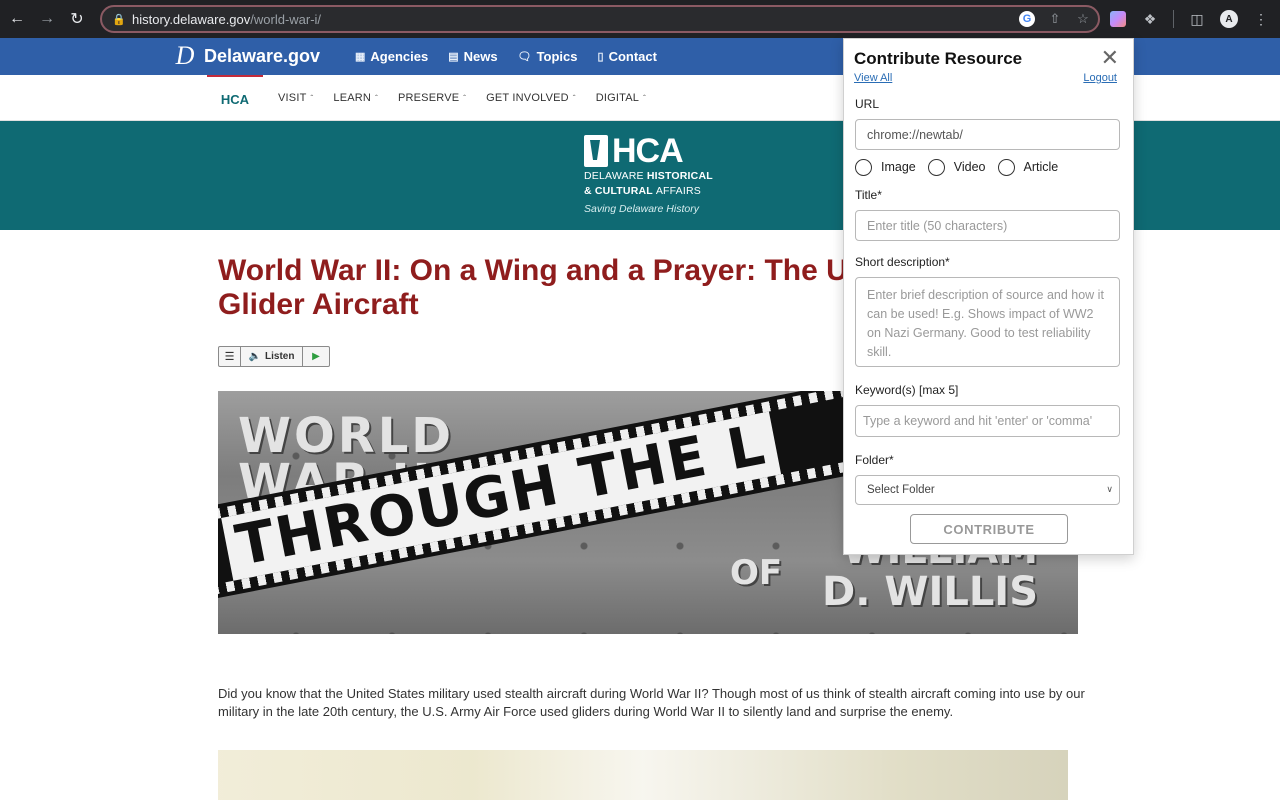 This screenshot has width=1280, height=800. What do you see at coordinates (648, 151) in the screenshot?
I see `hca-letters: HCA` at bounding box center [648, 151].